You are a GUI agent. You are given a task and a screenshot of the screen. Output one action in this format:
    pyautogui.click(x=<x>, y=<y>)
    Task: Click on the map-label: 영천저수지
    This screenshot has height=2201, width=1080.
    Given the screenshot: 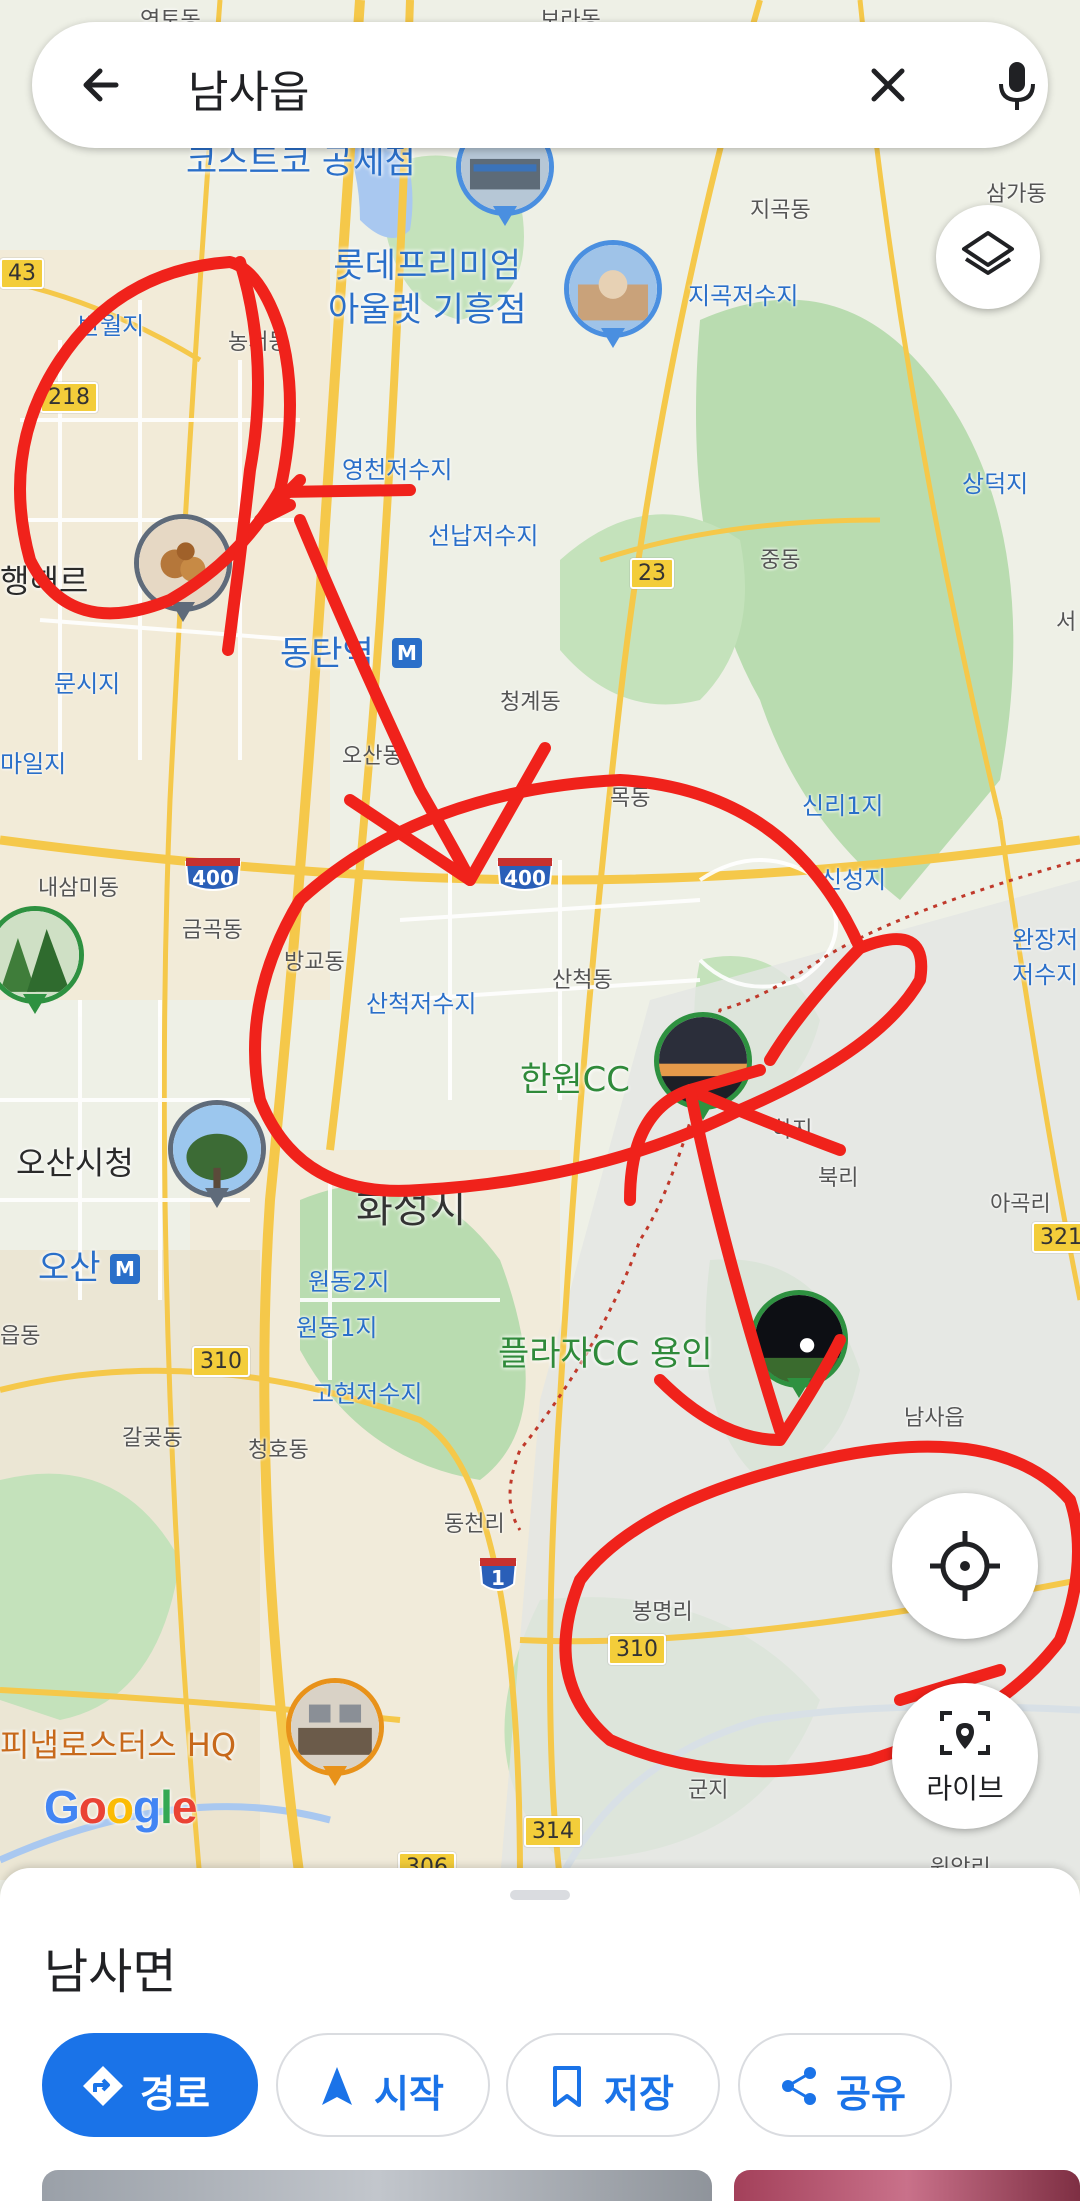 What is the action you would take?
    pyautogui.click(x=397, y=470)
    